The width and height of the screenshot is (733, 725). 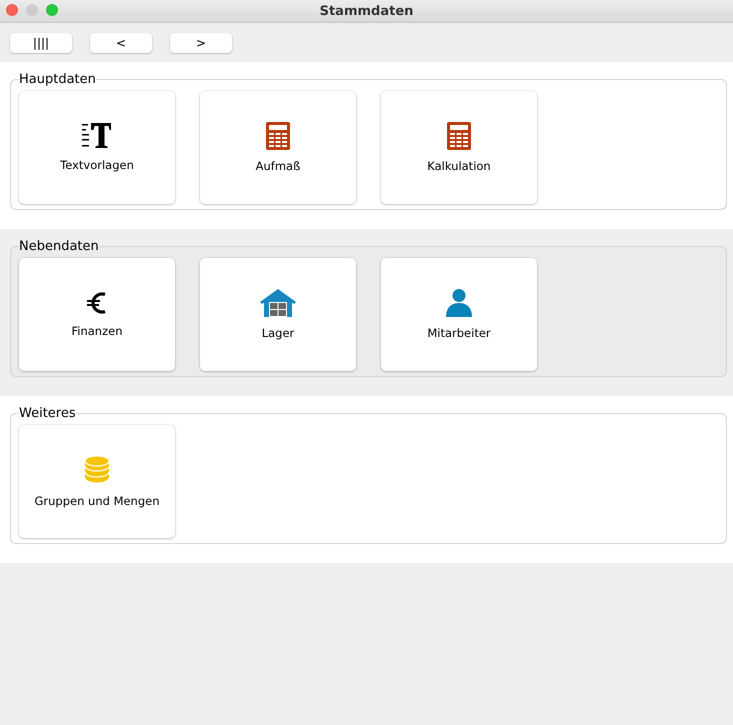 I want to click on tile-button: Finanzen, so click(x=97, y=314).